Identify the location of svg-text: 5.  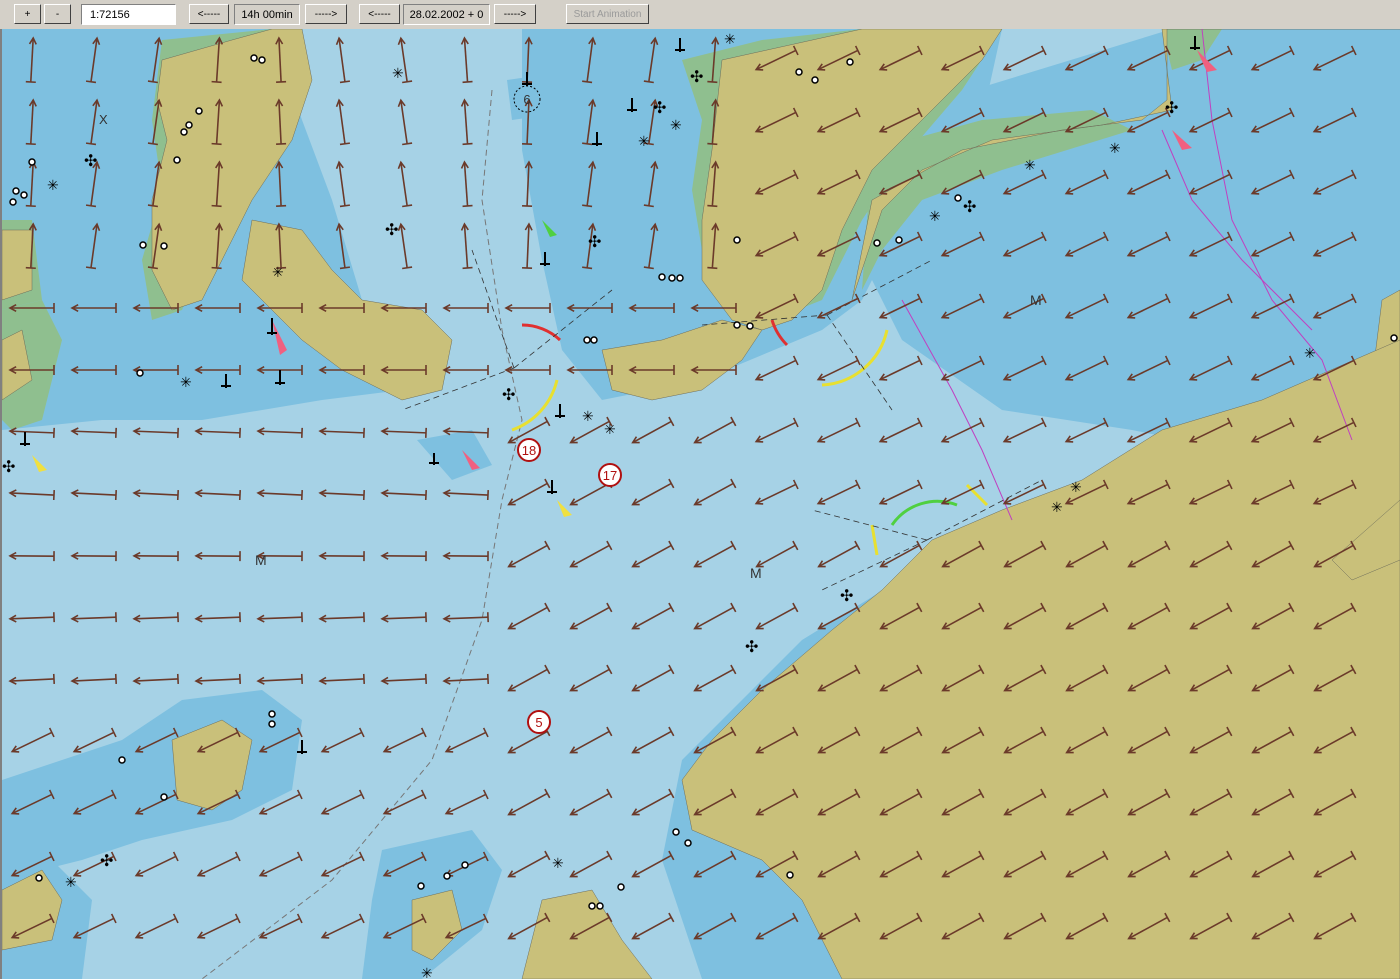
(538, 722).